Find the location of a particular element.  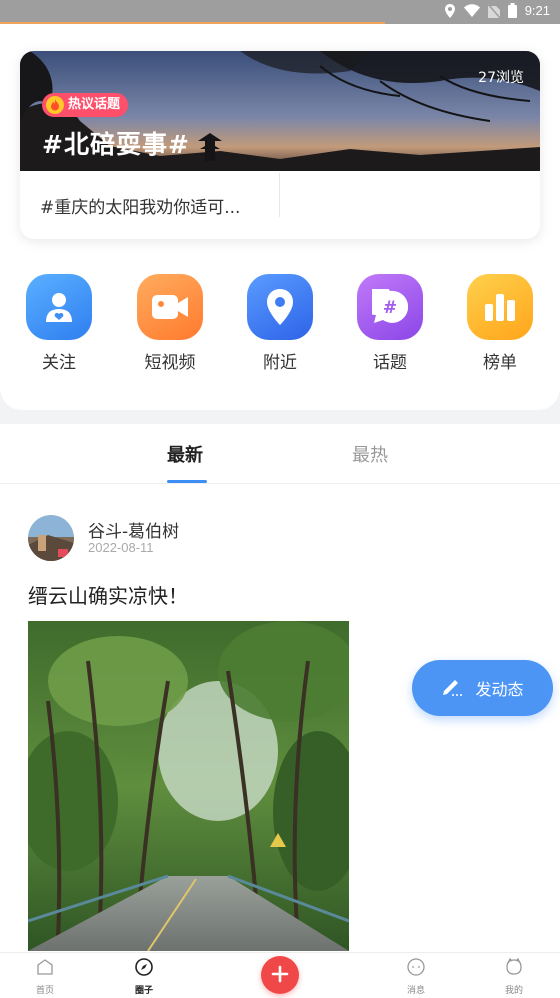

shortcut-ranking: 榜单 is located at coordinates (500, 323).